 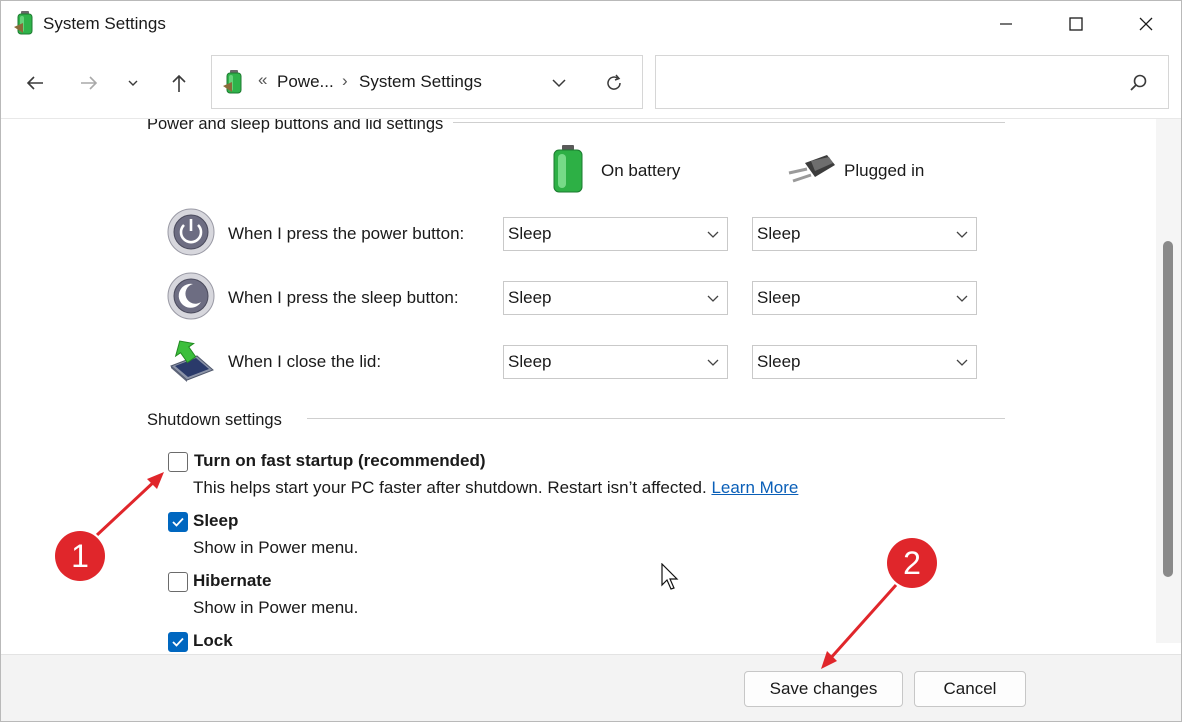 What do you see at coordinates (262, 80) in the screenshot?
I see `breadcrumb-overflow: «` at bounding box center [262, 80].